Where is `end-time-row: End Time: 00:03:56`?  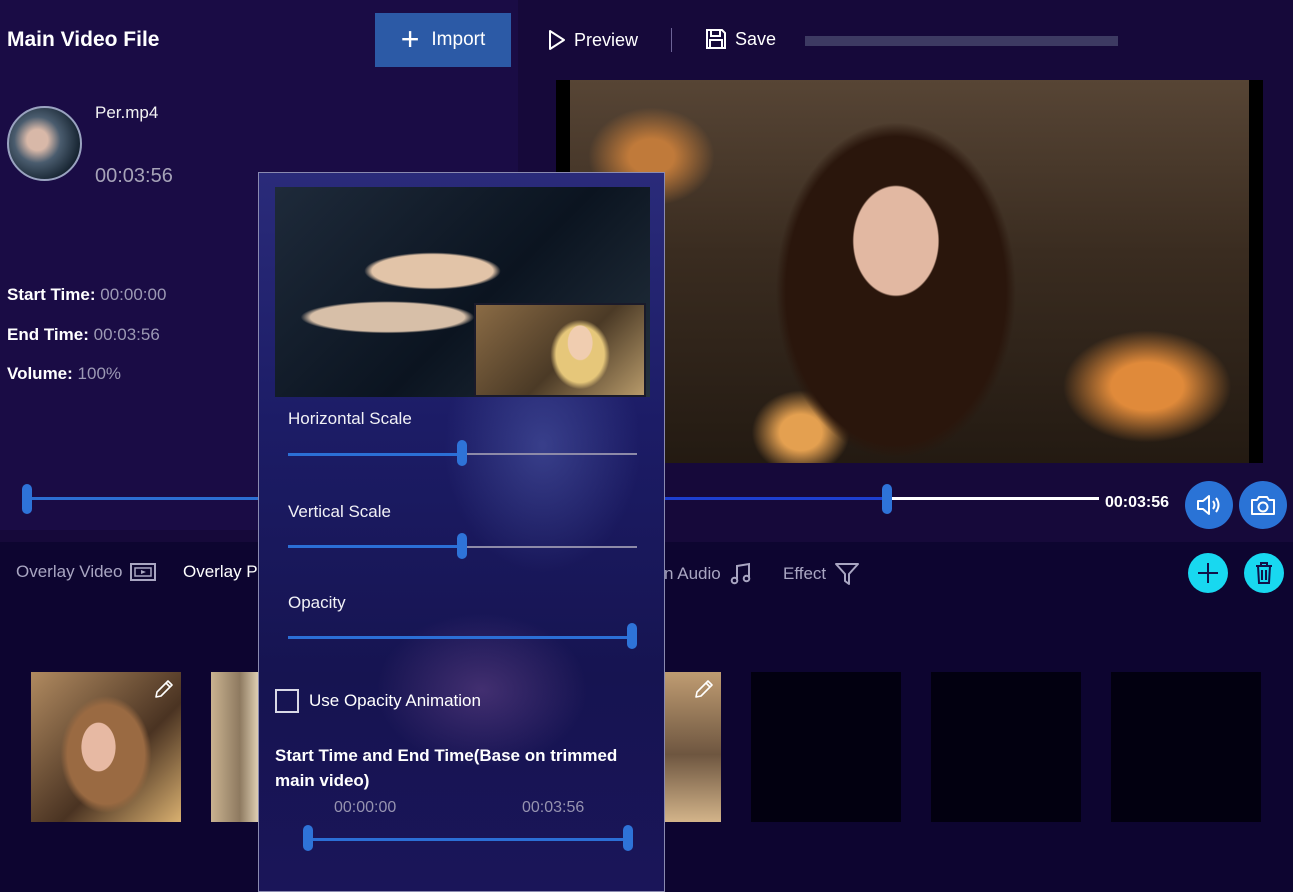
end-time-row: End Time: 00:03:56 is located at coordinates (83, 335).